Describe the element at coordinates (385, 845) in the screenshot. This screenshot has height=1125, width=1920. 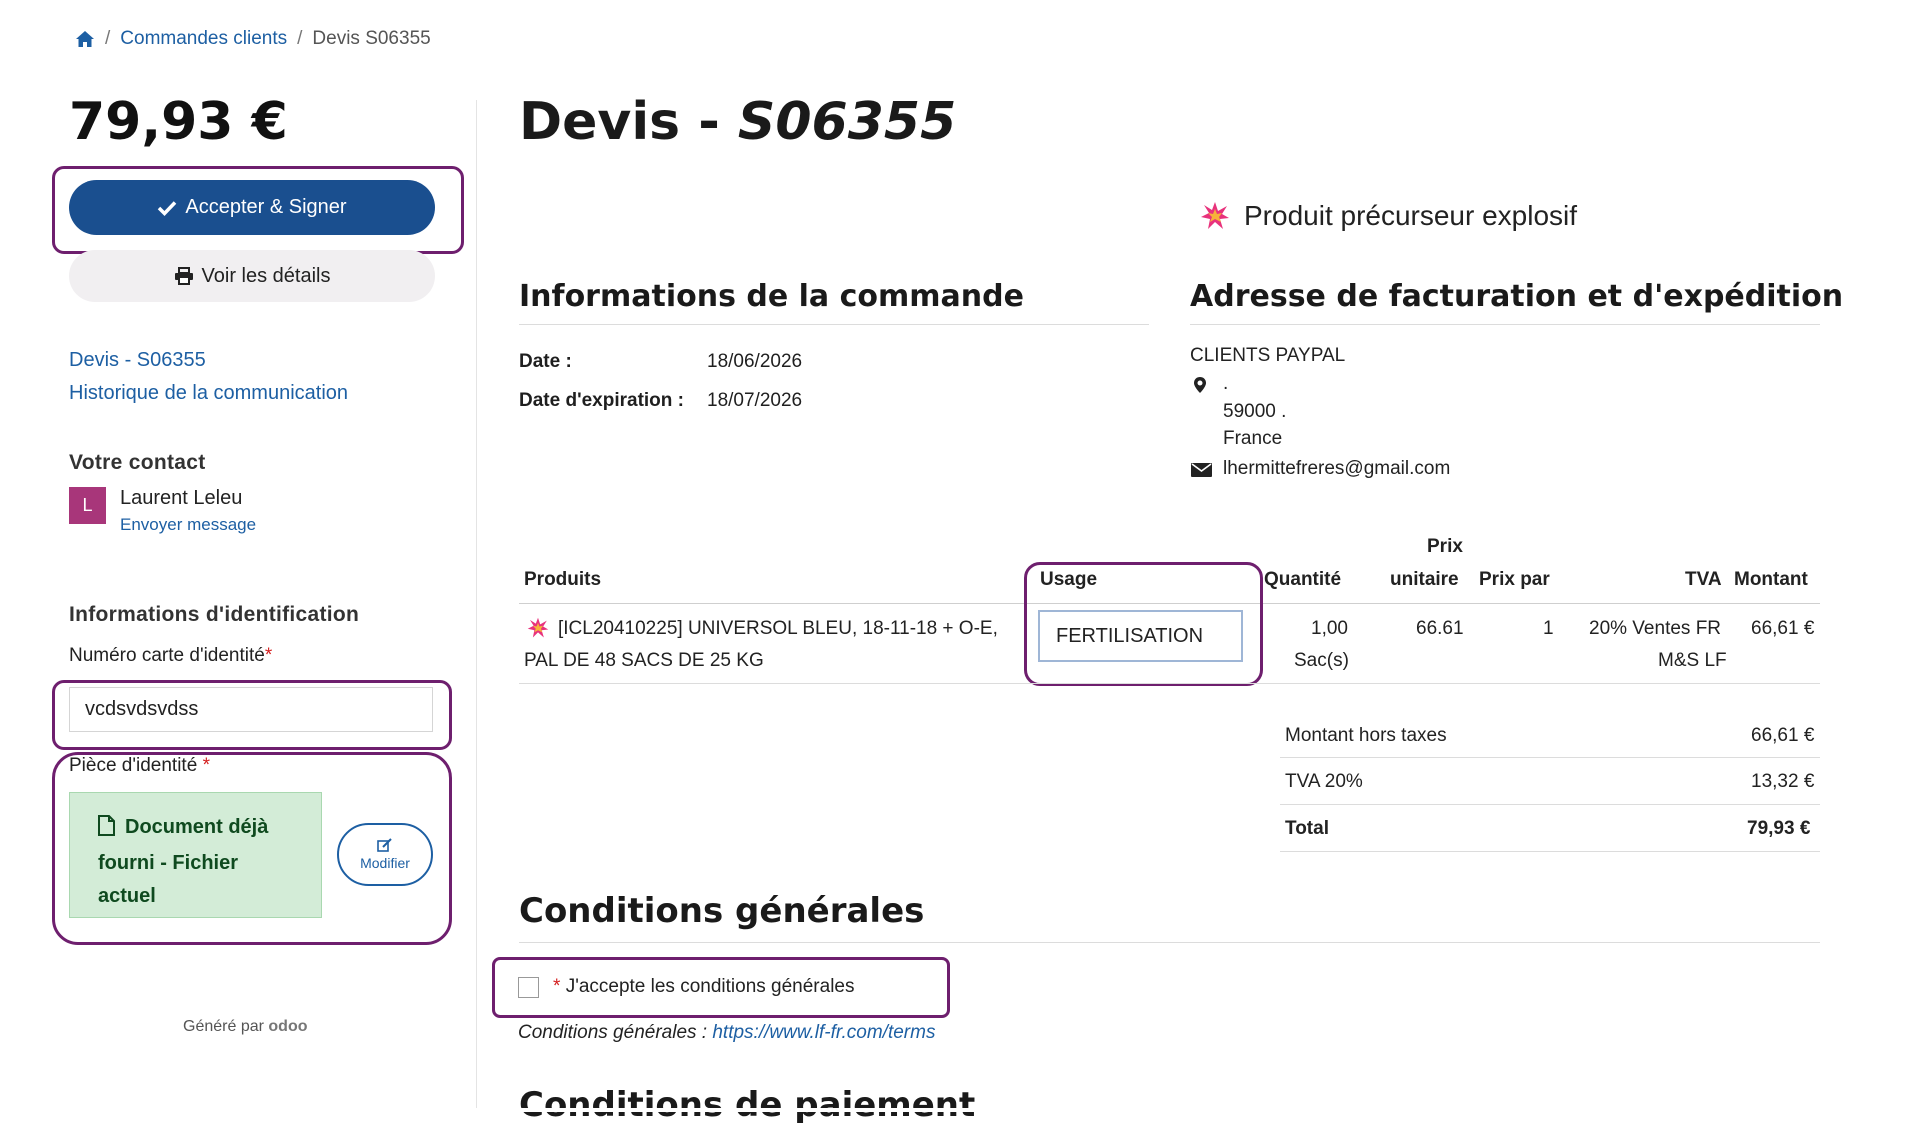
I see `edit-icon` at that location.